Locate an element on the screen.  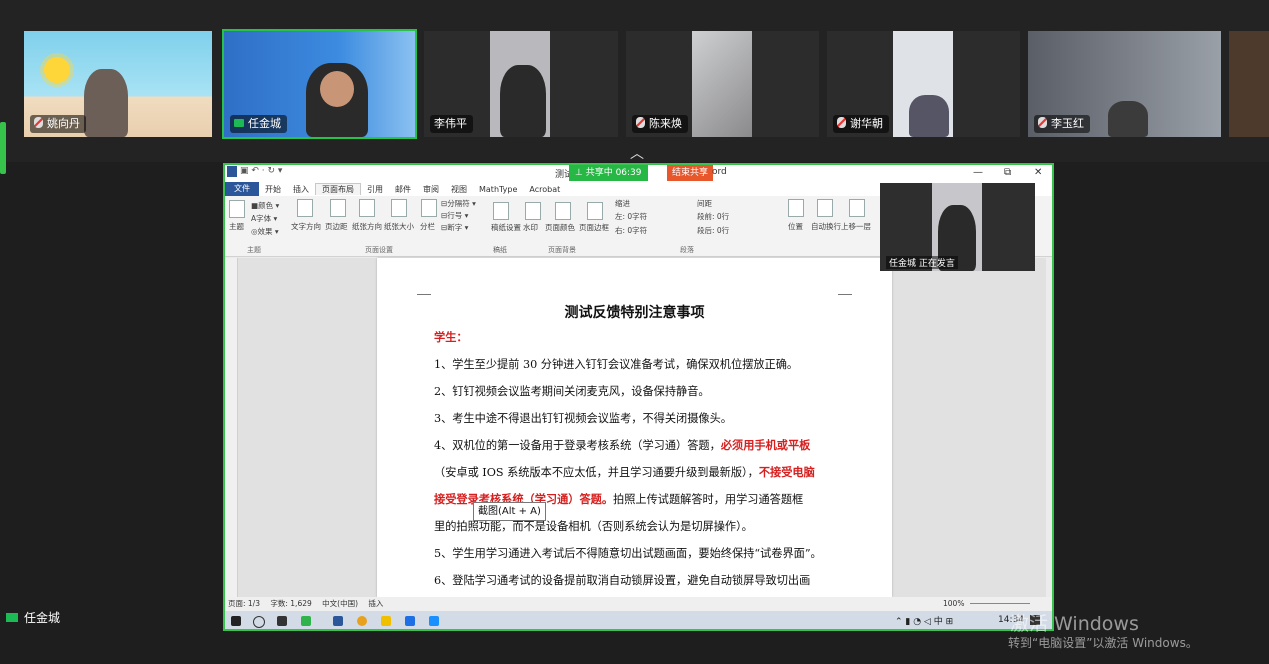
section-heading: 学生： is located at coordinates (451, 337).